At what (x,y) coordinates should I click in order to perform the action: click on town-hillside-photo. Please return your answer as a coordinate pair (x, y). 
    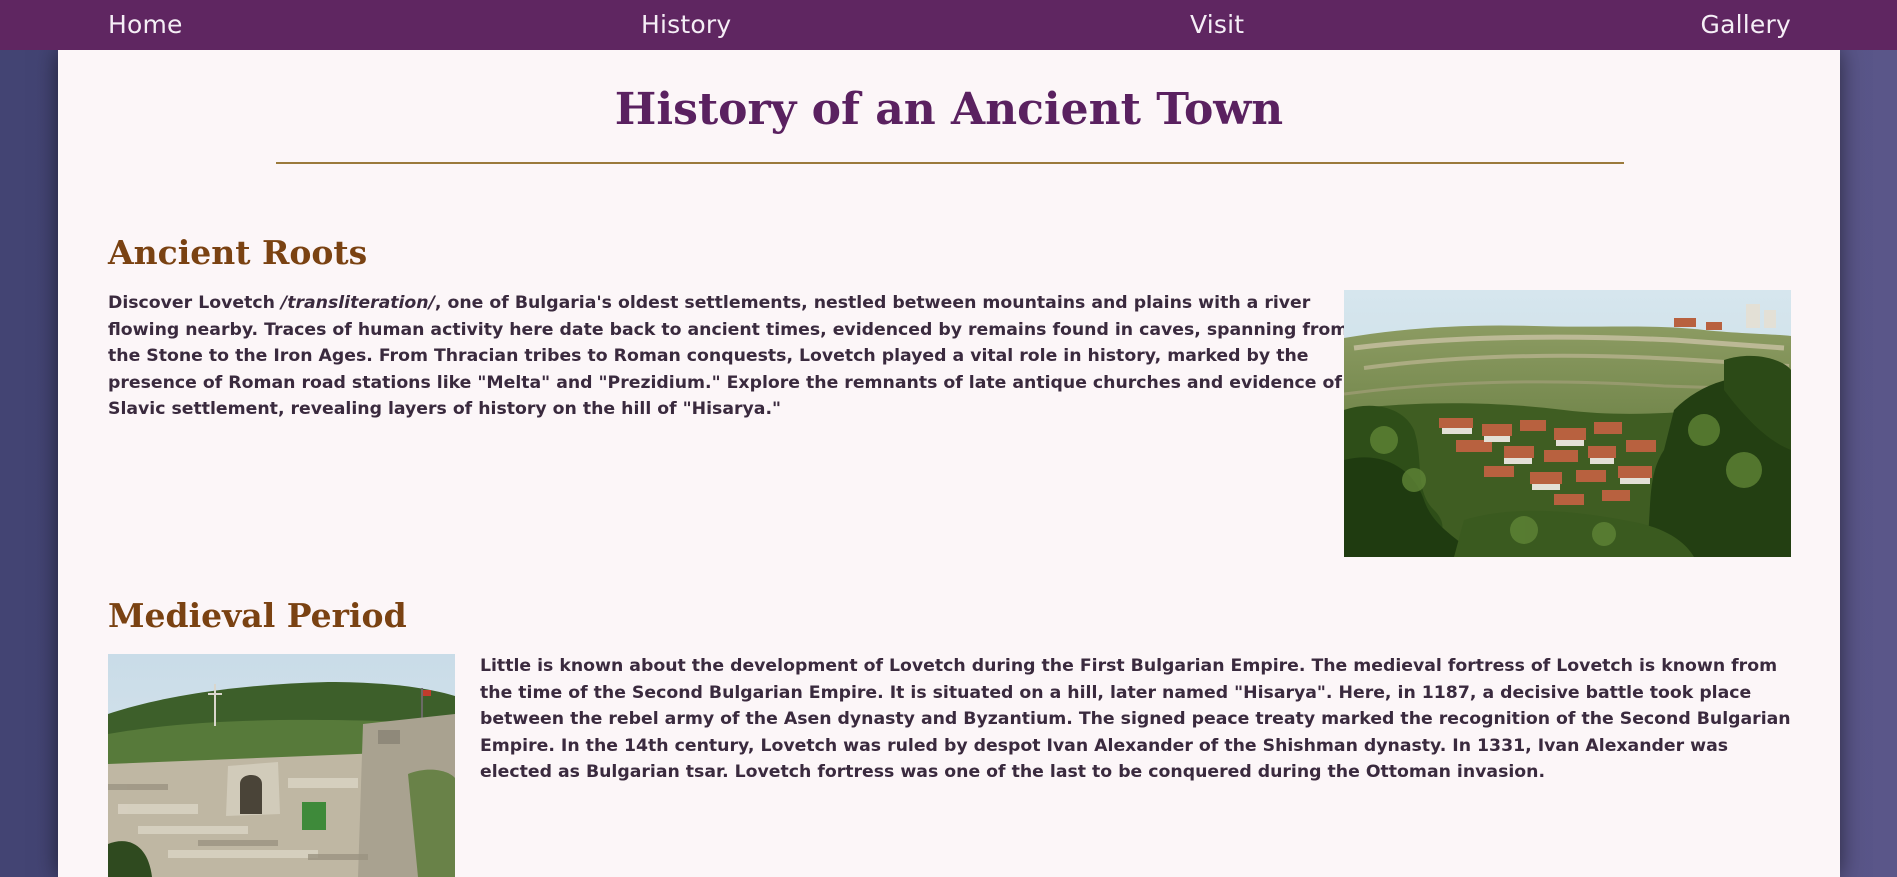
    Looking at the image, I should click on (1567, 423).